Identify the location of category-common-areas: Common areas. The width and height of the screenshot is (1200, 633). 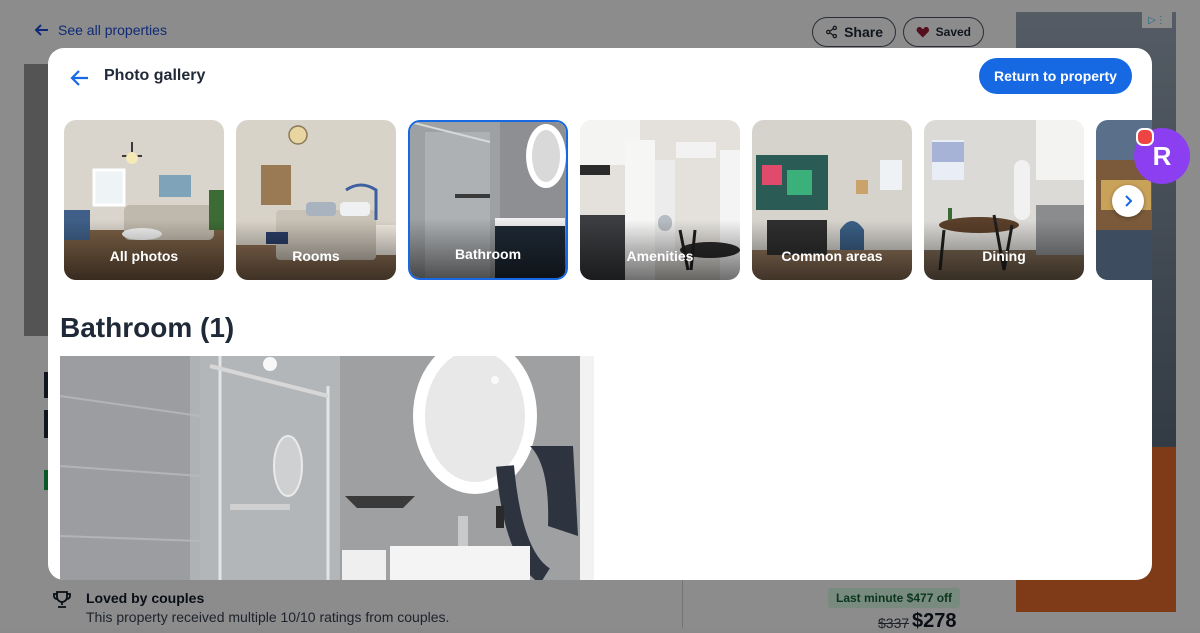
(832, 200).